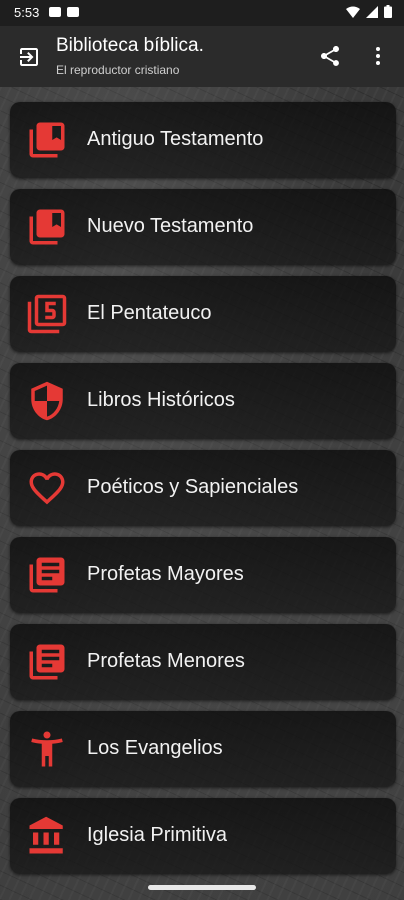 The height and width of the screenshot is (900, 404). Describe the element at coordinates (170, 226) in the screenshot. I see `menu-item-label: Nuevo Testamento` at that location.